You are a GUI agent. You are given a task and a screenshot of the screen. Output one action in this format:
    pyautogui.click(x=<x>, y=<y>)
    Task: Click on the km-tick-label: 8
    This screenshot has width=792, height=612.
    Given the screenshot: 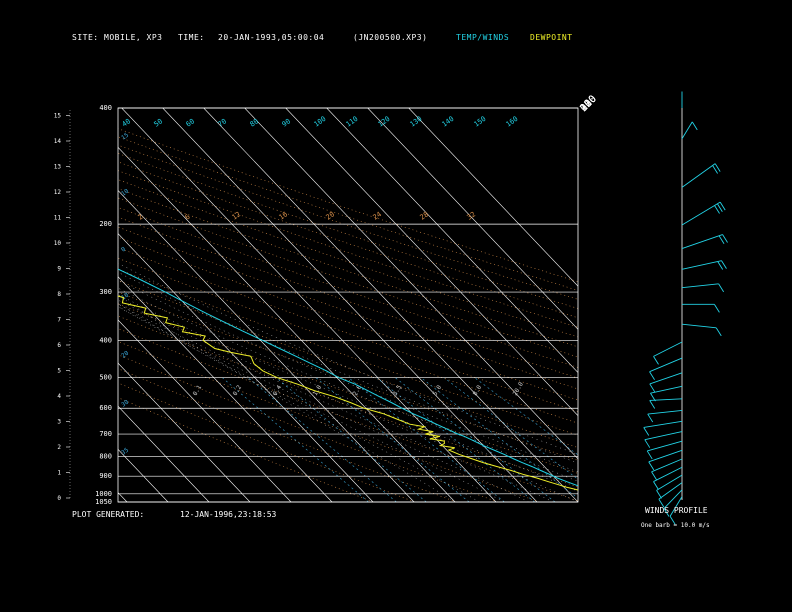 What is the action you would take?
    pyautogui.click(x=59, y=294)
    